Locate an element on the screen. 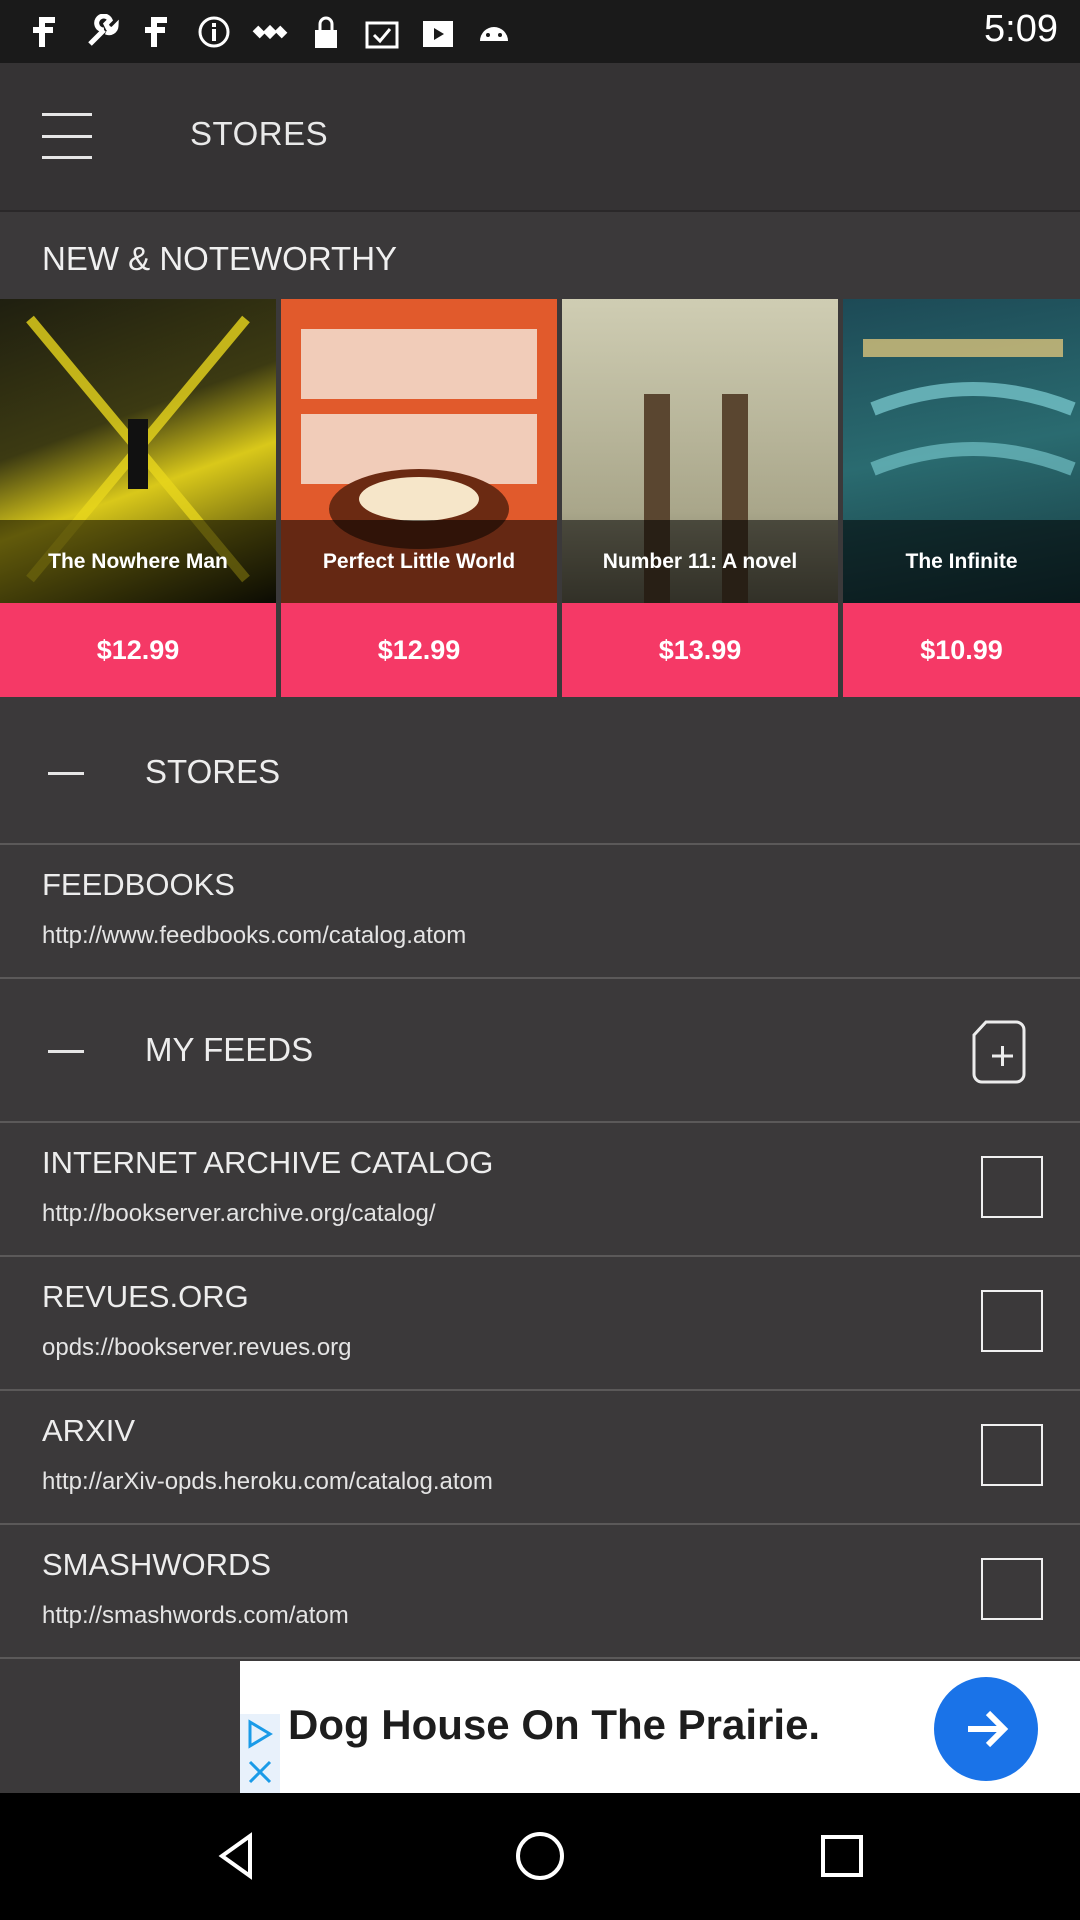 The image size is (1080, 1920). clock: 5:09 is located at coordinates (1021, 29).